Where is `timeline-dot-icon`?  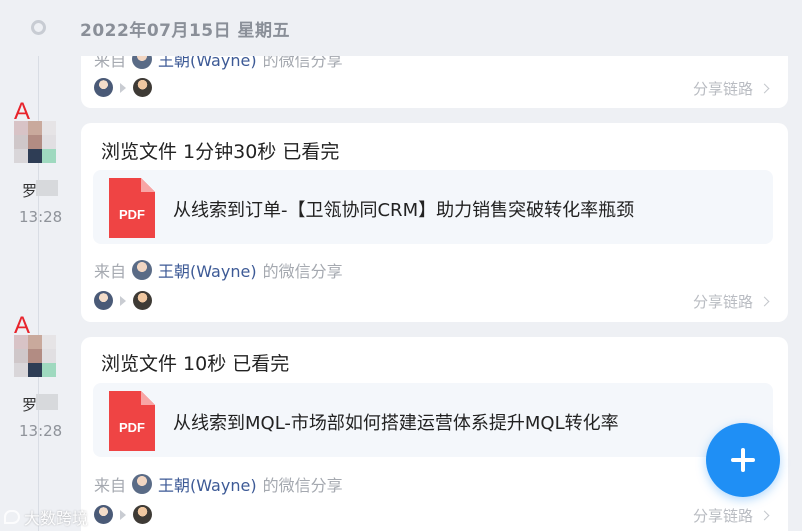
timeline-dot-icon is located at coordinates (38, 27).